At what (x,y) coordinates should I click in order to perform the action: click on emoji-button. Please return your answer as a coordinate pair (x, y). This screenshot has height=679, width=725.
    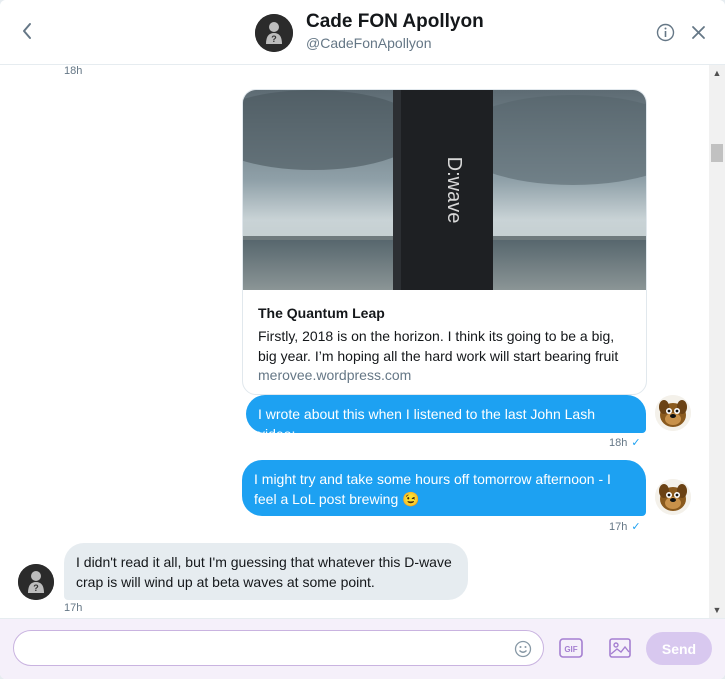
    Looking at the image, I should click on (523, 649).